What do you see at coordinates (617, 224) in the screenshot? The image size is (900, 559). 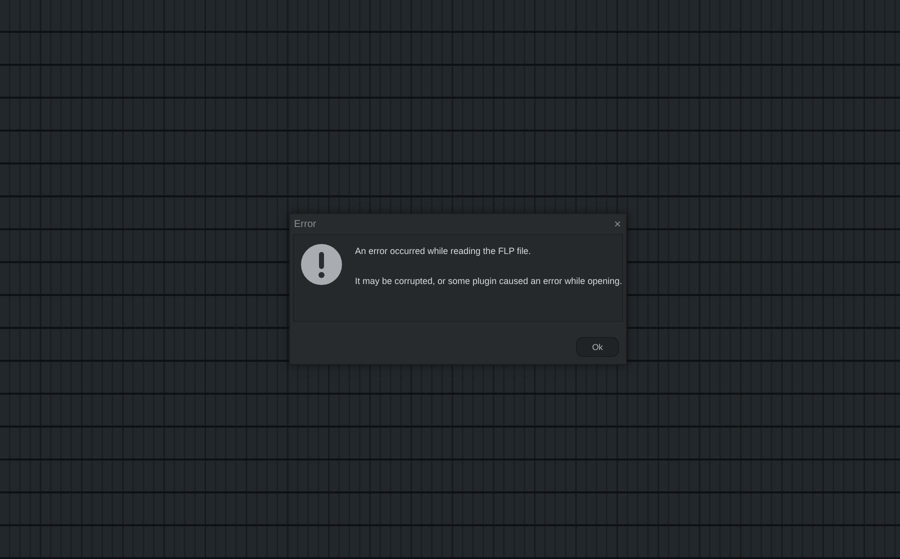 I see `close-button: ×` at bounding box center [617, 224].